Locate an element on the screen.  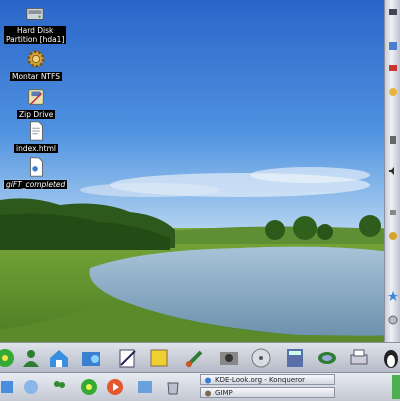
media-player-icon is located at coordinates (115, 387).